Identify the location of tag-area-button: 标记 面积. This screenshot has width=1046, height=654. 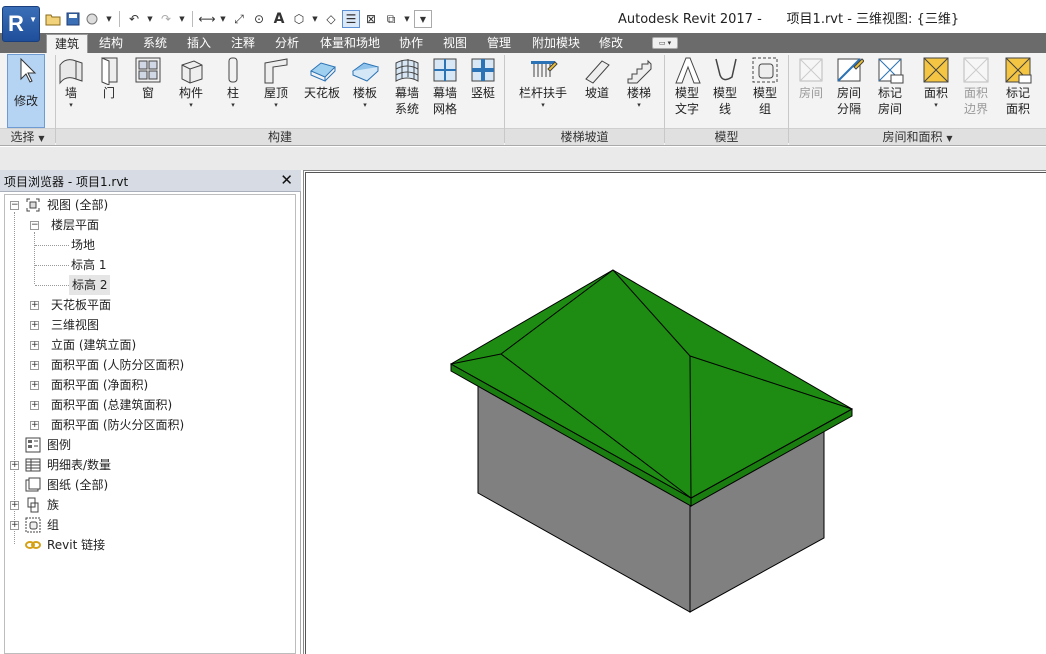
(1018, 91).